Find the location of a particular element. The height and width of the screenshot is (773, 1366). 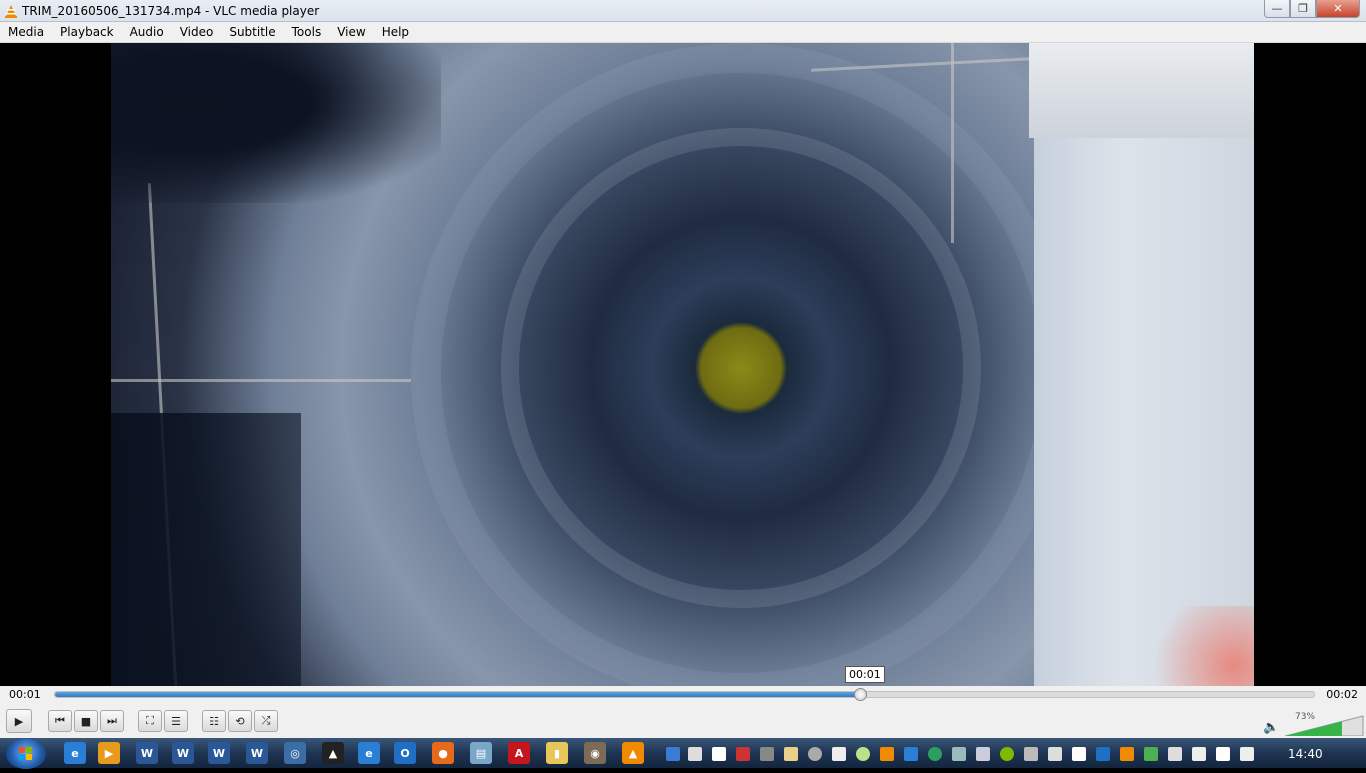

next-button: ⏭ is located at coordinates (112, 721).